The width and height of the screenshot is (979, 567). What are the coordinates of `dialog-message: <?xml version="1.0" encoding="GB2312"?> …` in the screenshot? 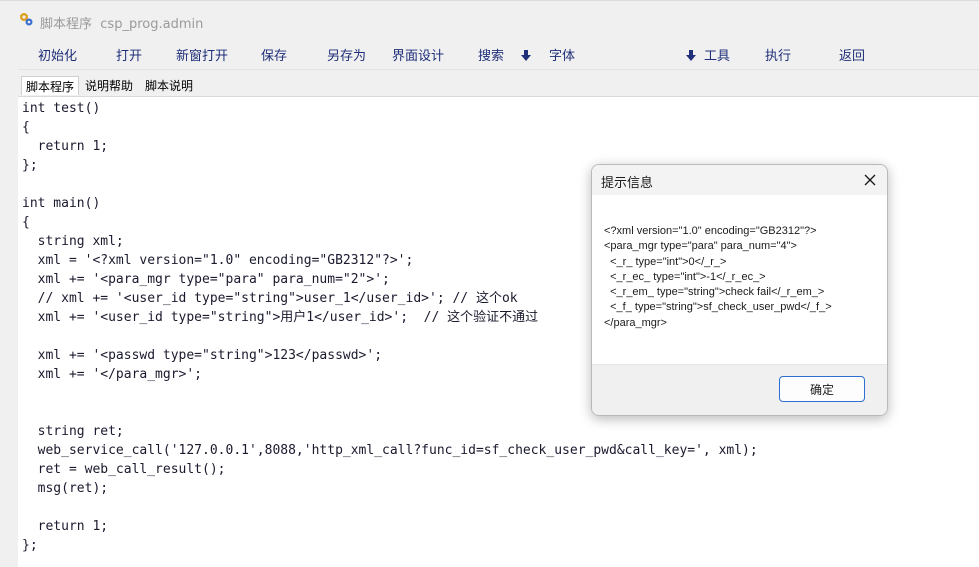 It's located at (718, 277).